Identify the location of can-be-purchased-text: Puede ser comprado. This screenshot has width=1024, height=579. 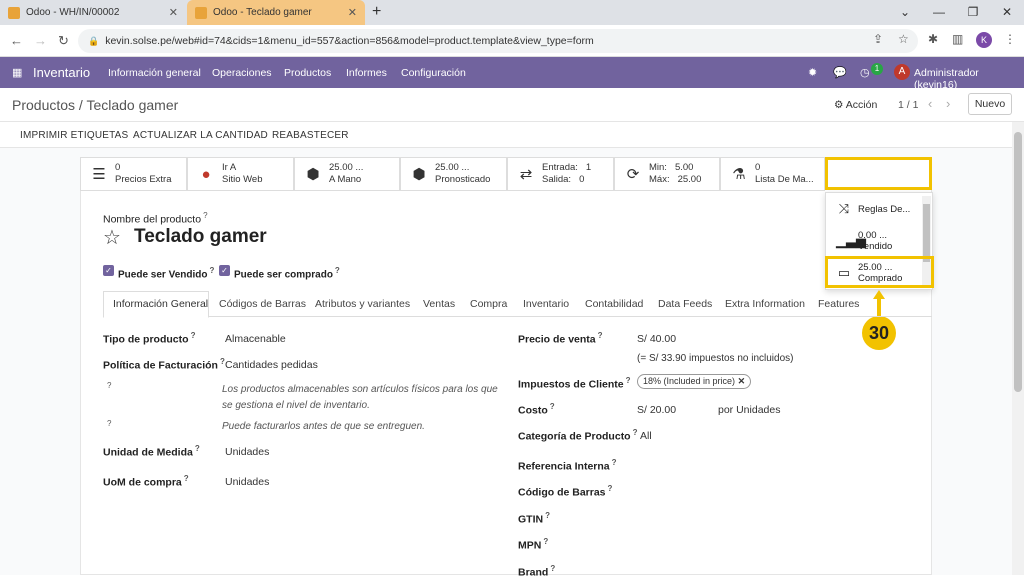
(283, 275).